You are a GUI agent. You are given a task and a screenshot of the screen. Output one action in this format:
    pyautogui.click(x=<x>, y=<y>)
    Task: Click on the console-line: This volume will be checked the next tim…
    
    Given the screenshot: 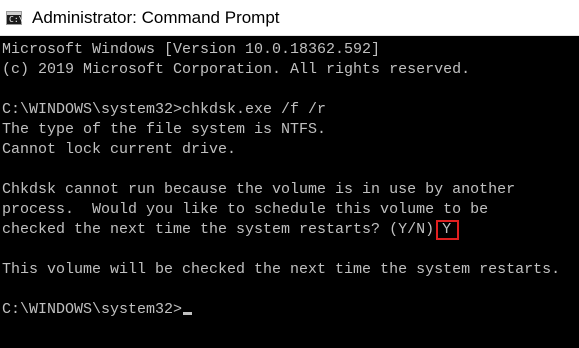 What is the action you would take?
    pyautogui.click(x=281, y=269)
    